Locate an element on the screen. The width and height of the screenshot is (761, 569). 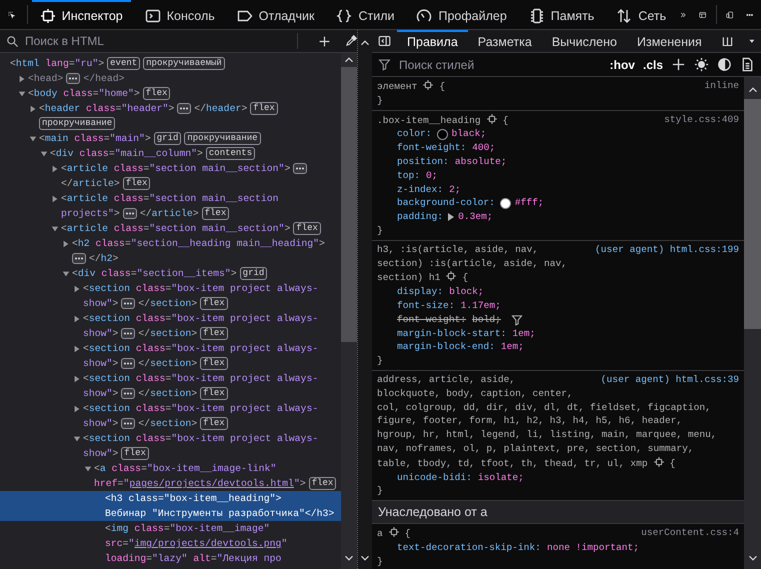
property-value: 0; is located at coordinates (432, 175).